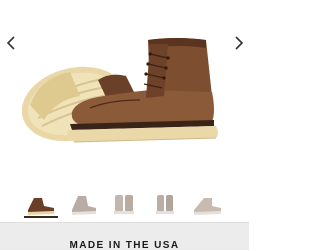 The width and height of the screenshot is (320, 251). I want to click on chevron-right-icon, so click(239, 43).